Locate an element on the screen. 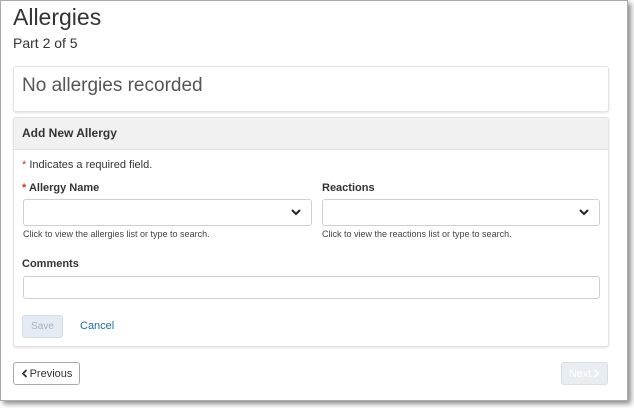  page-title: Allergies is located at coordinates (57, 17).